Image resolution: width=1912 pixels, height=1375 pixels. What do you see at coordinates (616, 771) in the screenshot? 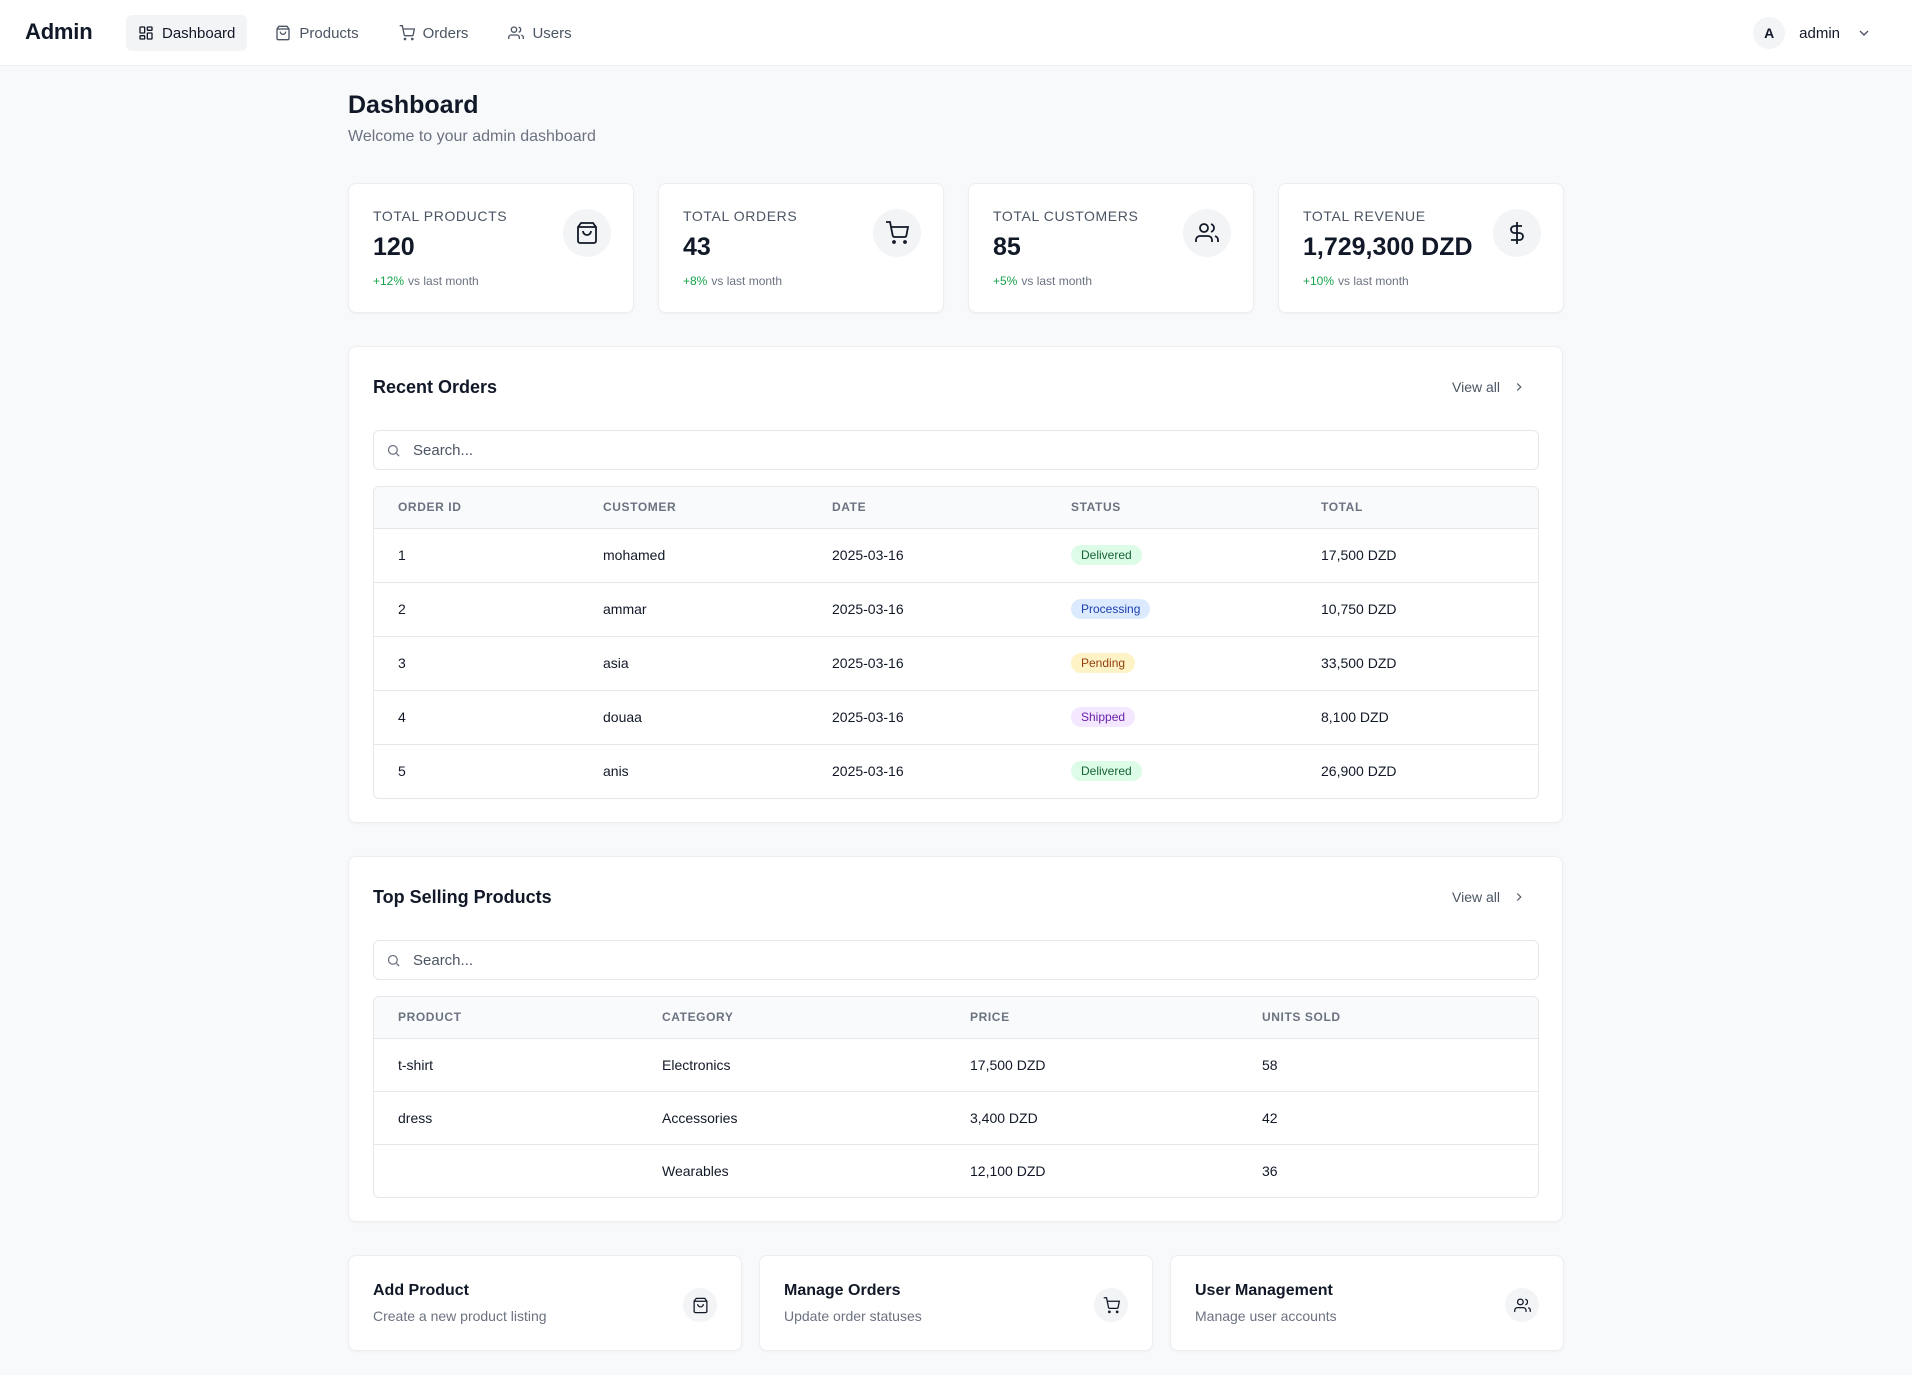
I see `order-customer: anis` at bounding box center [616, 771].